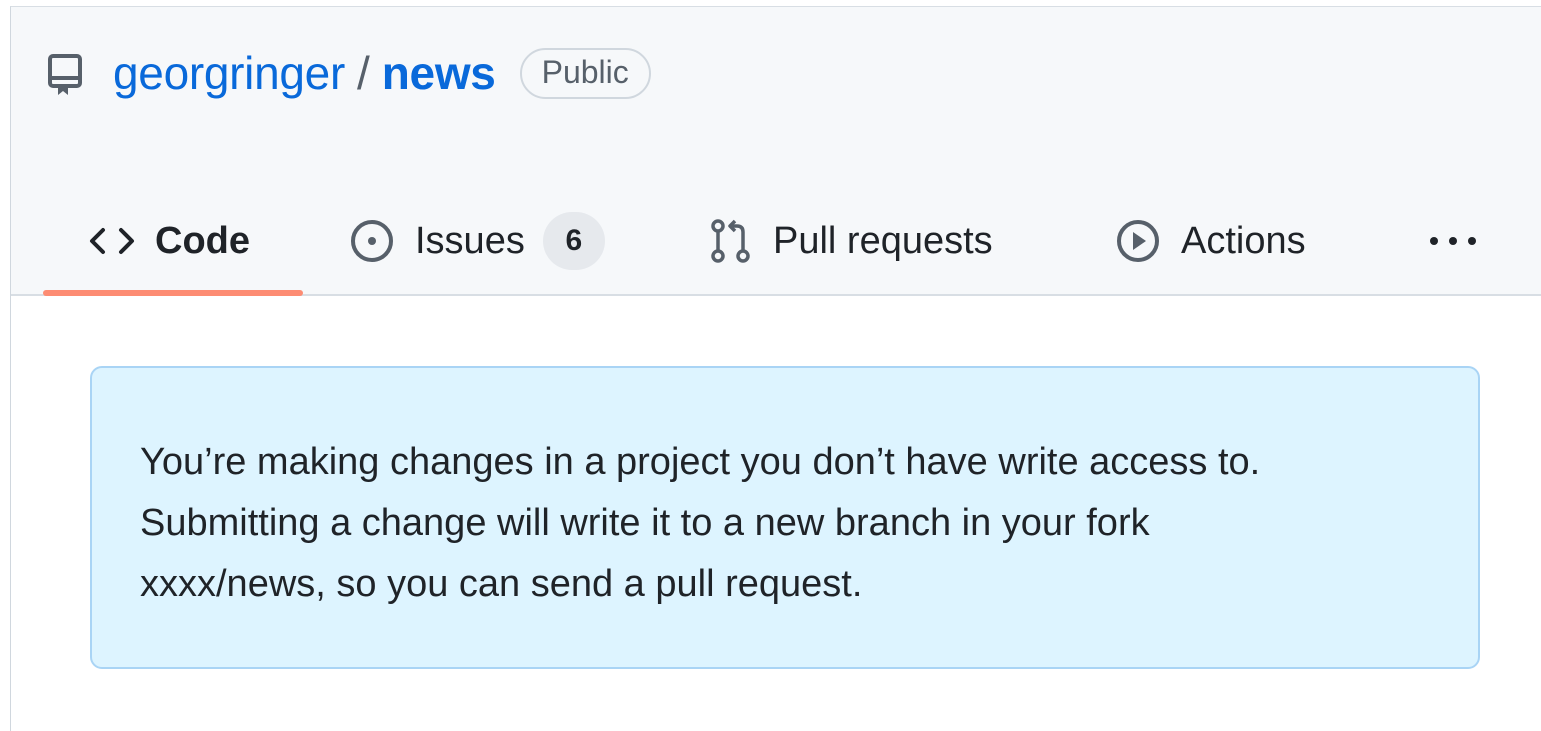 This screenshot has height=731, width=1541. What do you see at coordinates (883, 240) in the screenshot?
I see `tab-pull-requests-label: Pull requests` at bounding box center [883, 240].